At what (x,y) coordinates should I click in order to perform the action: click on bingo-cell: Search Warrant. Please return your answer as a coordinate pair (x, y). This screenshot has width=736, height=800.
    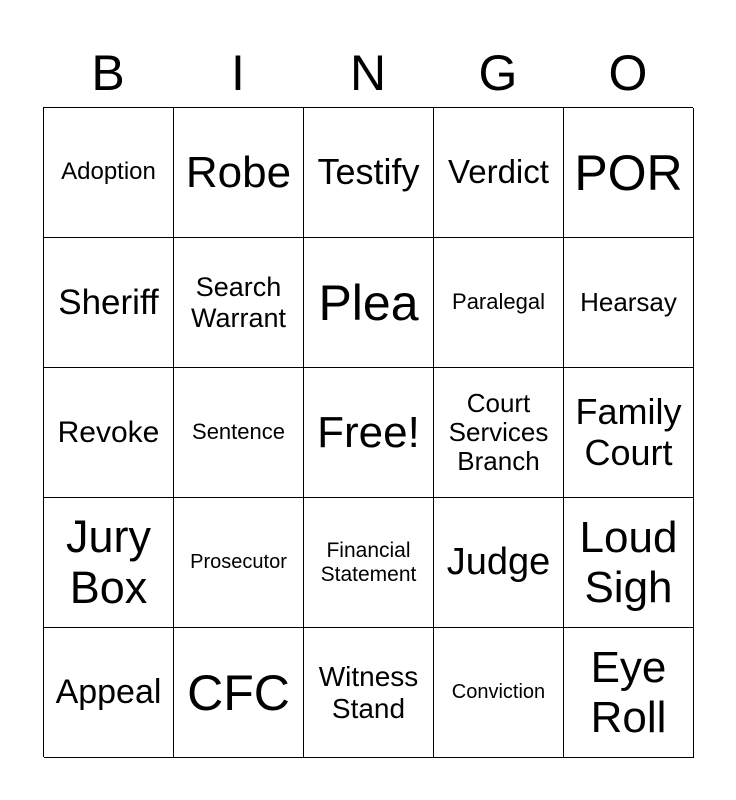
    Looking at the image, I should click on (239, 303).